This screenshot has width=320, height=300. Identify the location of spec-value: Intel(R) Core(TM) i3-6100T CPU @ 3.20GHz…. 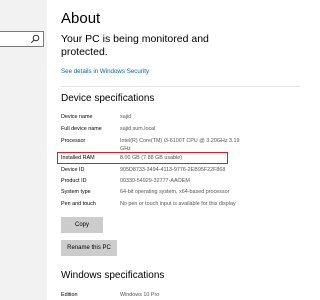
(180, 145).